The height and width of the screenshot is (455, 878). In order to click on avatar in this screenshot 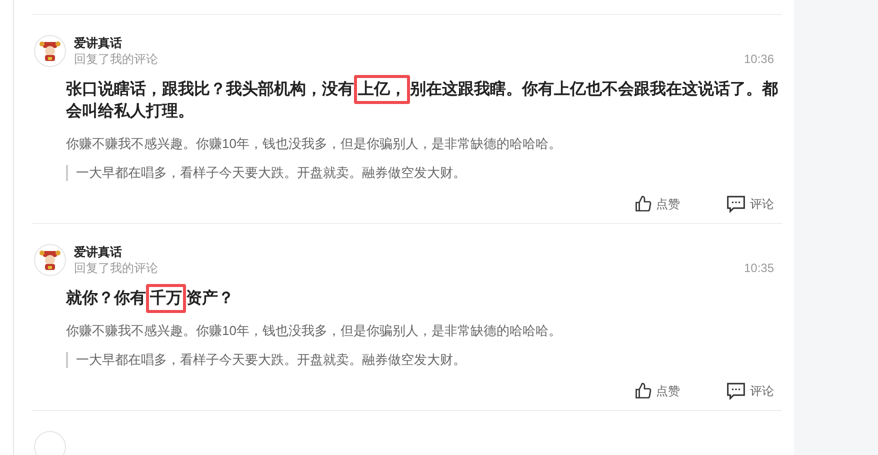, I will do `click(50, 443)`.